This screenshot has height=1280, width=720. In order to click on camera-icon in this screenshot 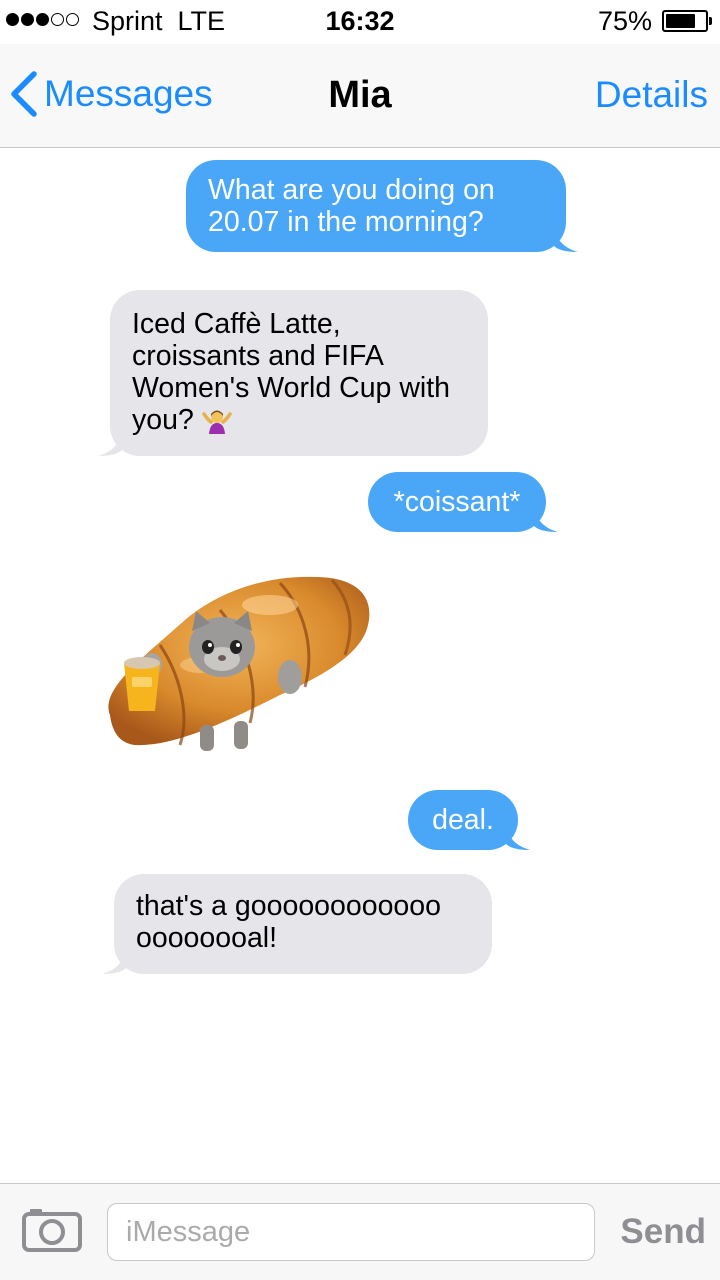, I will do `click(52, 1229)`.